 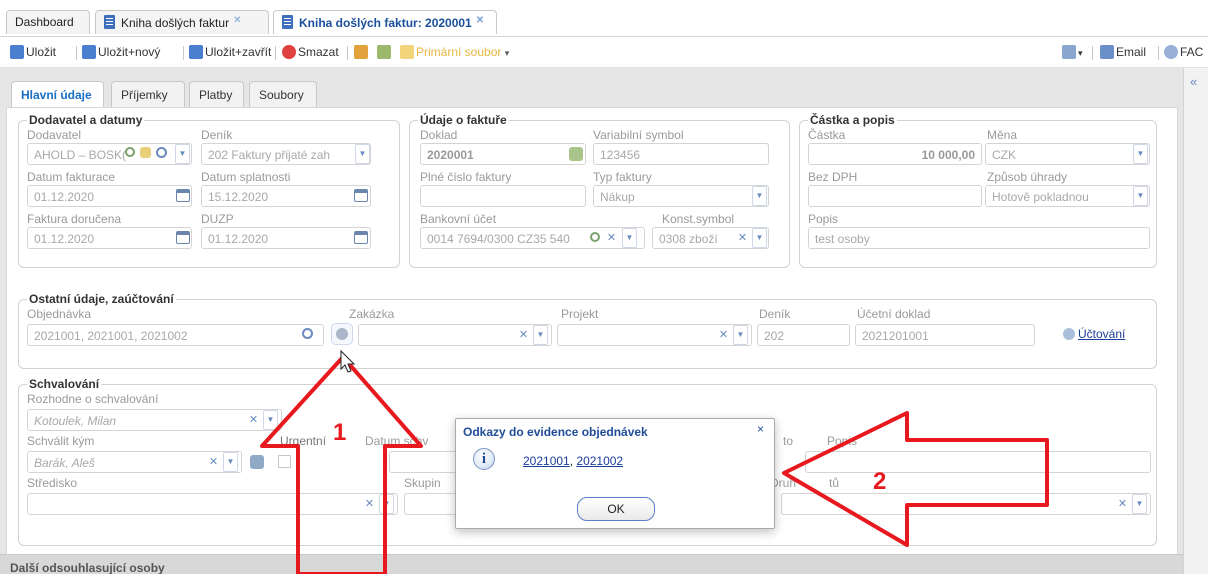 I want to click on bank-account-label: Bankovní účet, so click(x=458, y=219).